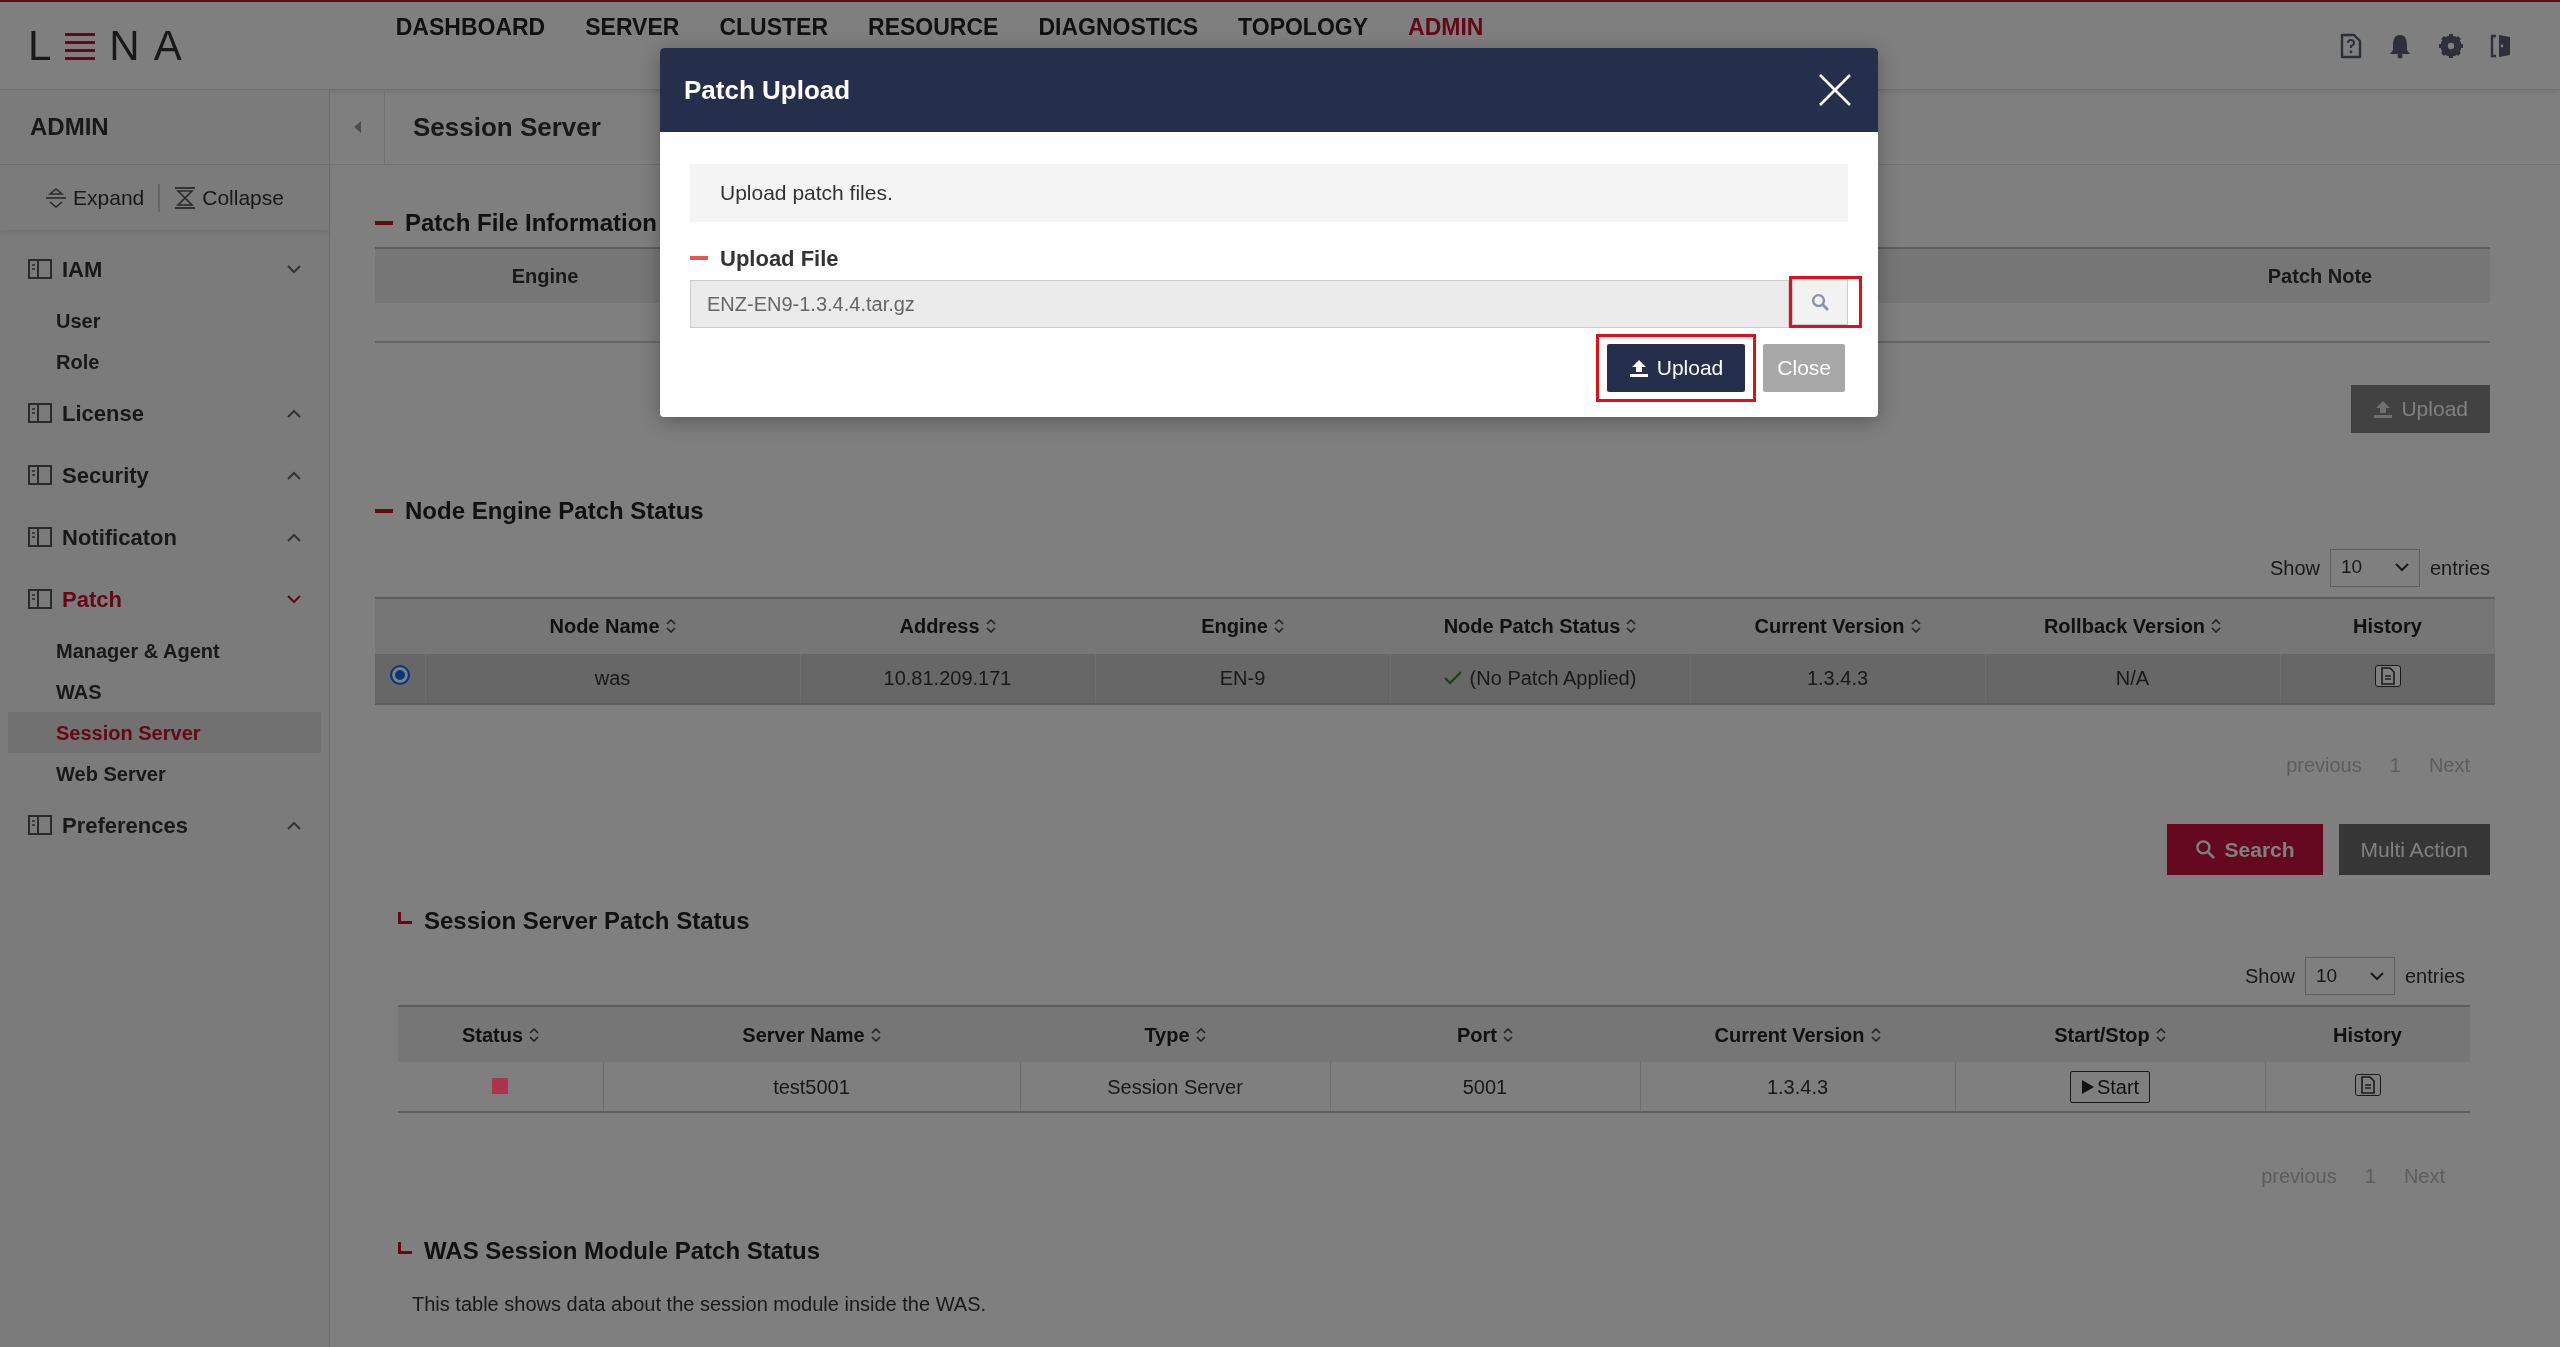 Image resolution: width=2560 pixels, height=1347 pixels. What do you see at coordinates (554, 510) in the screenshot?
I see `section-title: Node Engine Patch Status` at bounding box center [554, 510].